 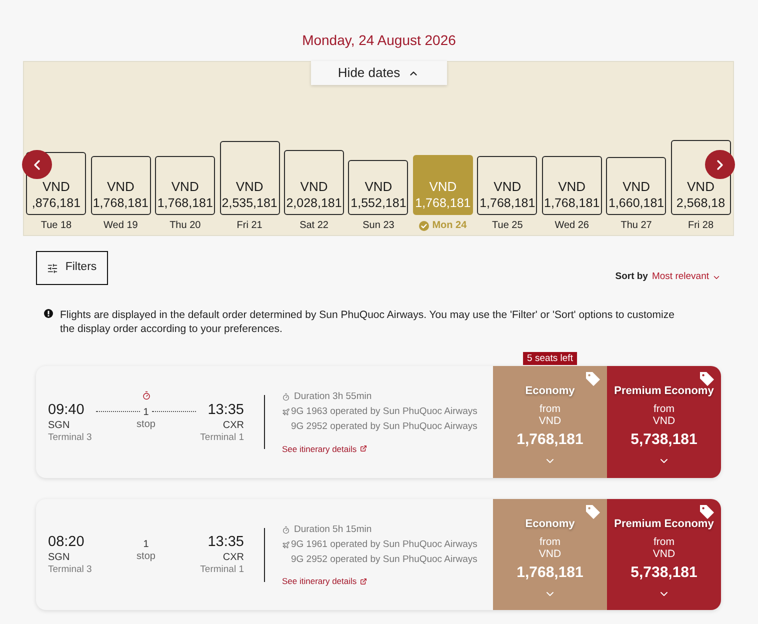 I want to click on hide-dates-button: Hide dates, so click(x=378, y=73).